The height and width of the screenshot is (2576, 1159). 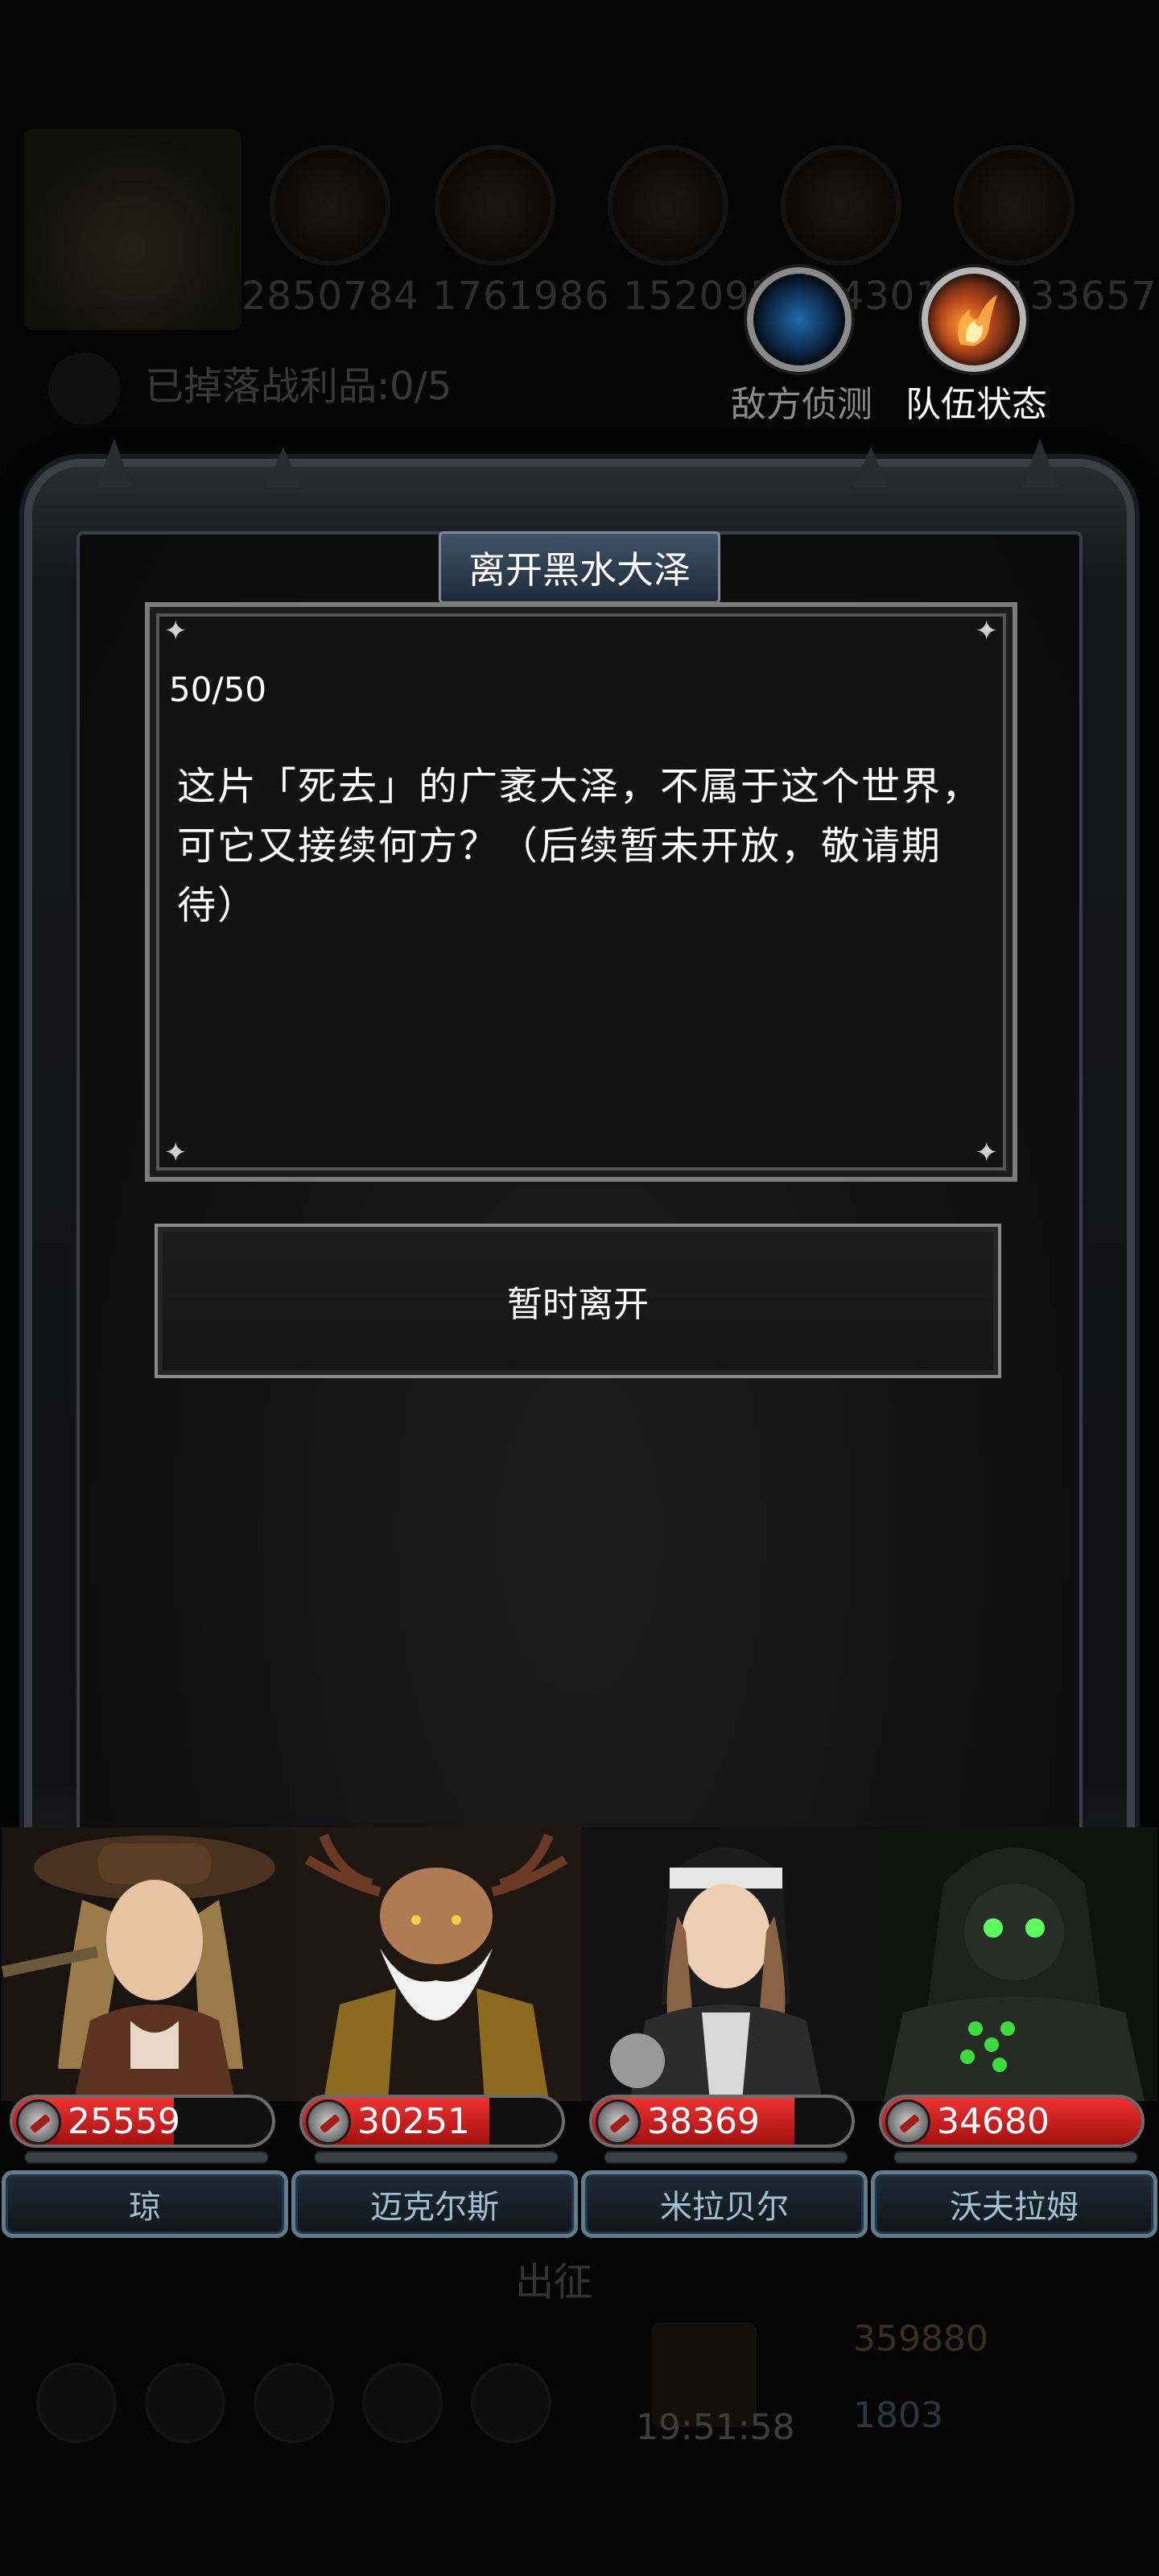 I want to click on team-status-button: 队伍状态, so click(x=976, y=347).